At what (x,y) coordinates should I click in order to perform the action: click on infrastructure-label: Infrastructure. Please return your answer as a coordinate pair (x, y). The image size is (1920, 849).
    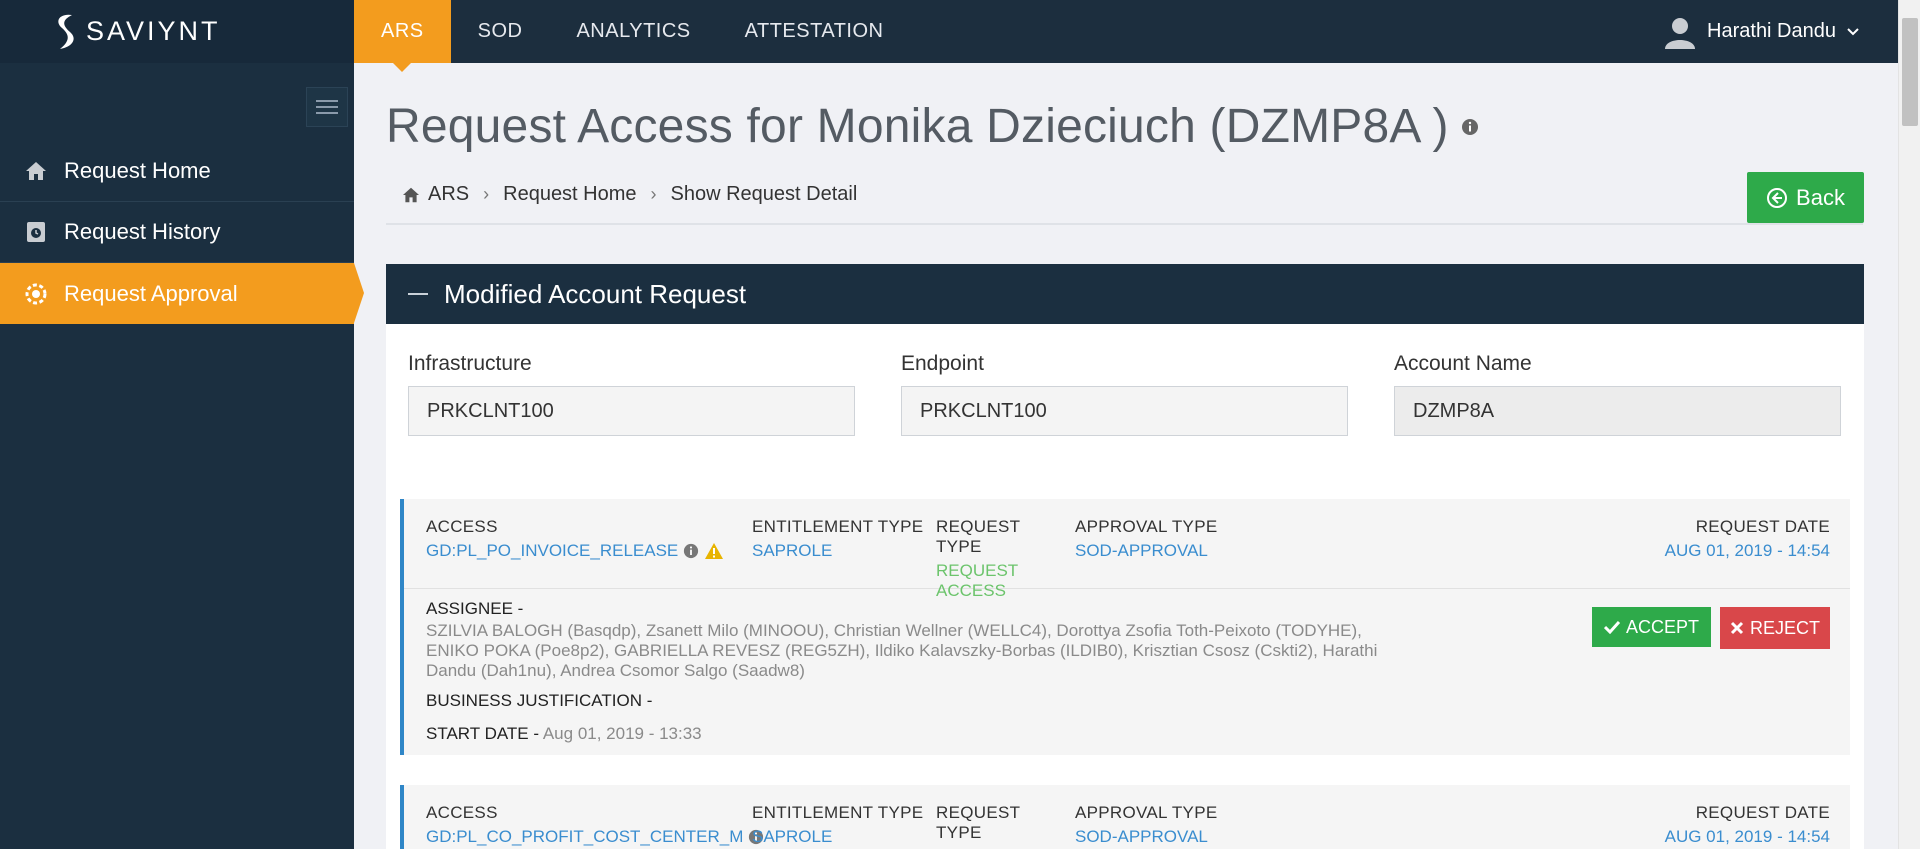
    Looking at the image, I should click on (470, 363).